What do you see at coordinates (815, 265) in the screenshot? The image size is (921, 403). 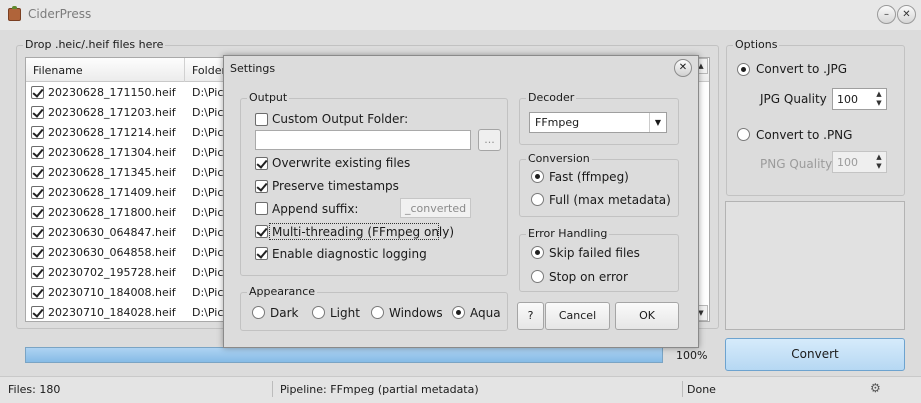 I see `preview-panel` at bounding box center [815, 265].